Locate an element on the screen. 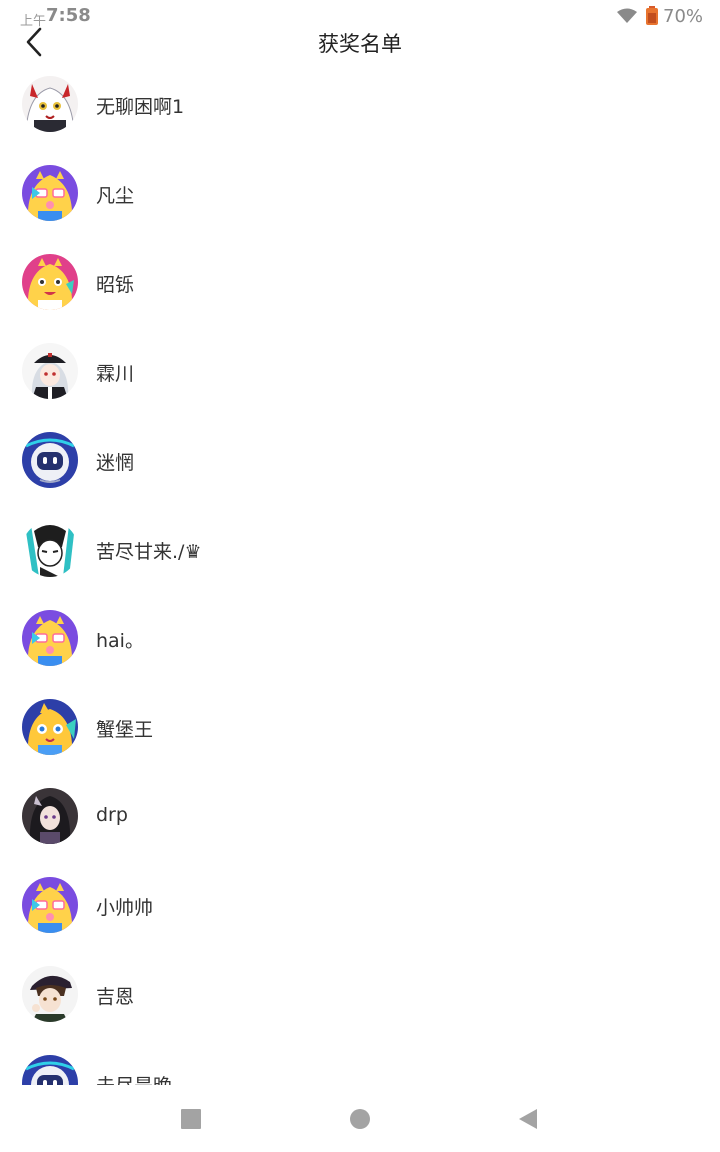 This screenshot has width=720, height=1152. miku-sketch-avatar is located at coordinates (50, 549).